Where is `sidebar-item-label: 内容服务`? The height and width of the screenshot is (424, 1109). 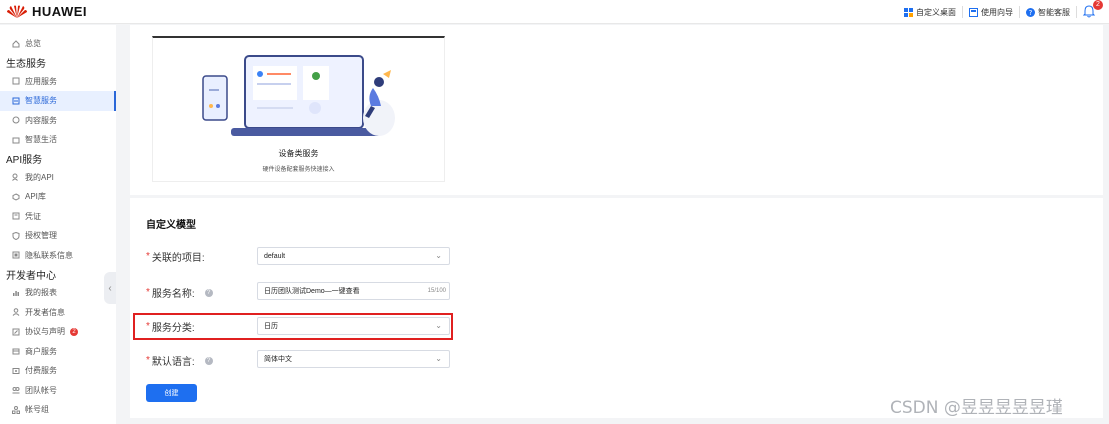
sidebar-item-label: 内容服务 is located at coordinates (41, 120).